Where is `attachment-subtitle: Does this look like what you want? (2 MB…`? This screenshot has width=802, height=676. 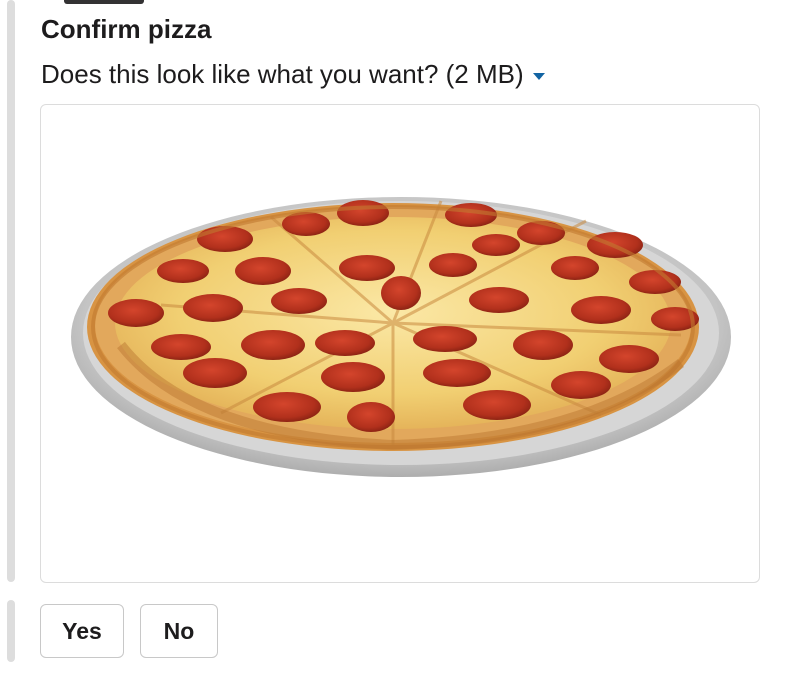 attachment-subtitle: Does this look like what you want? (2 MB… is located at coordinates (293, 74).